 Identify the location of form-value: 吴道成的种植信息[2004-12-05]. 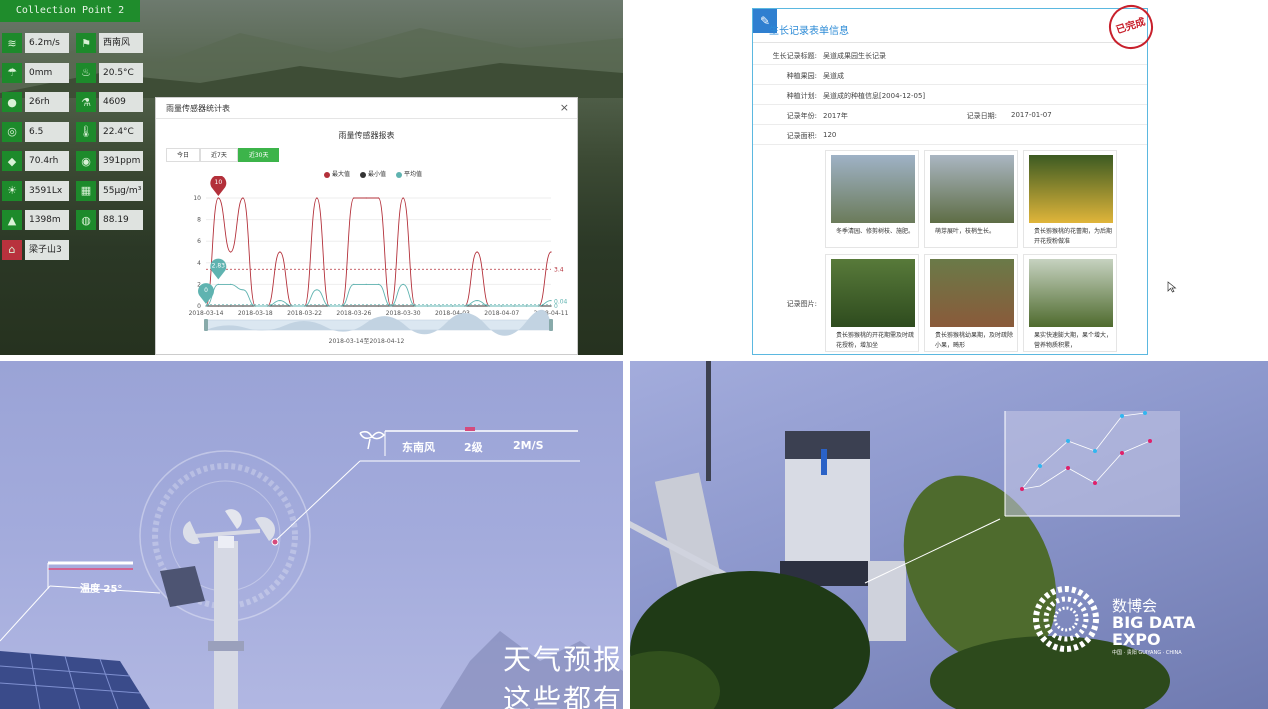
(874, 96).